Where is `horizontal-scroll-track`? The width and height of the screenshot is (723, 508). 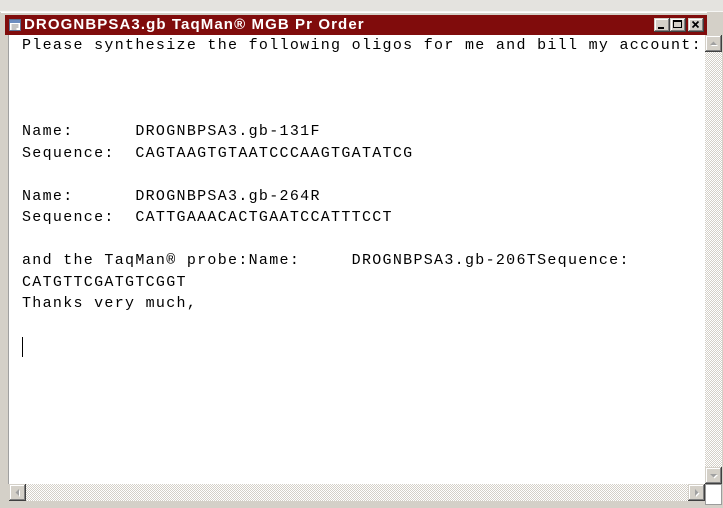
horizontal-scroll-track is located at coordinates (357, 492).